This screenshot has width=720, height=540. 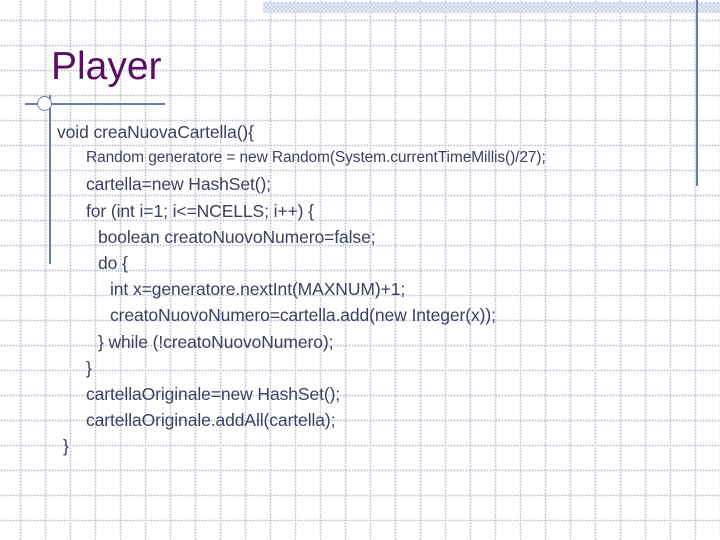 What do you see at coordinates (258, 289) in the screenshot?
I see `code-line: int x=generatore.nextInt(MAXNUM)+1;` at bounding box center [258, 289].